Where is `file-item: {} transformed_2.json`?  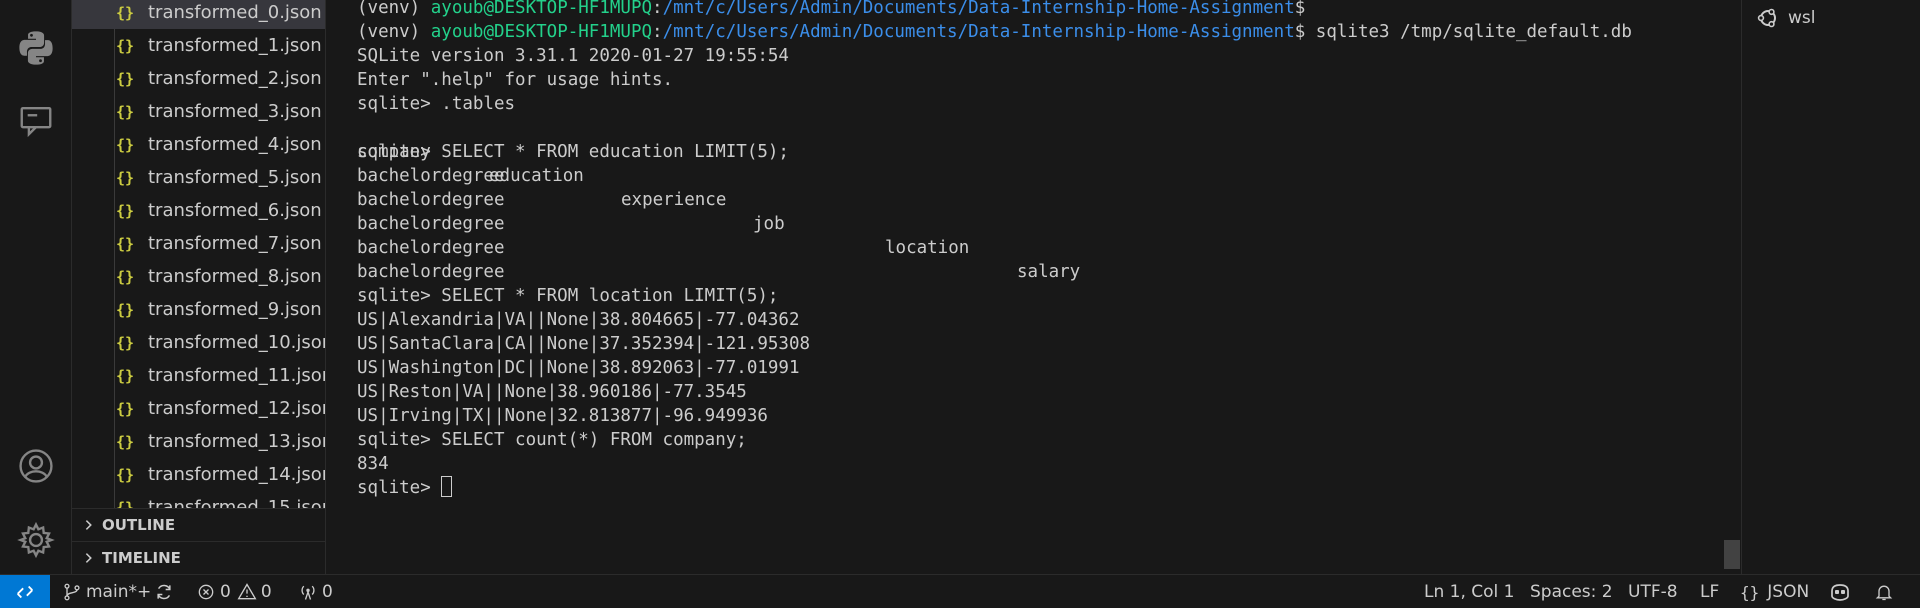 file-item: {} transformed_2.json is located at coordinates (198, 78).